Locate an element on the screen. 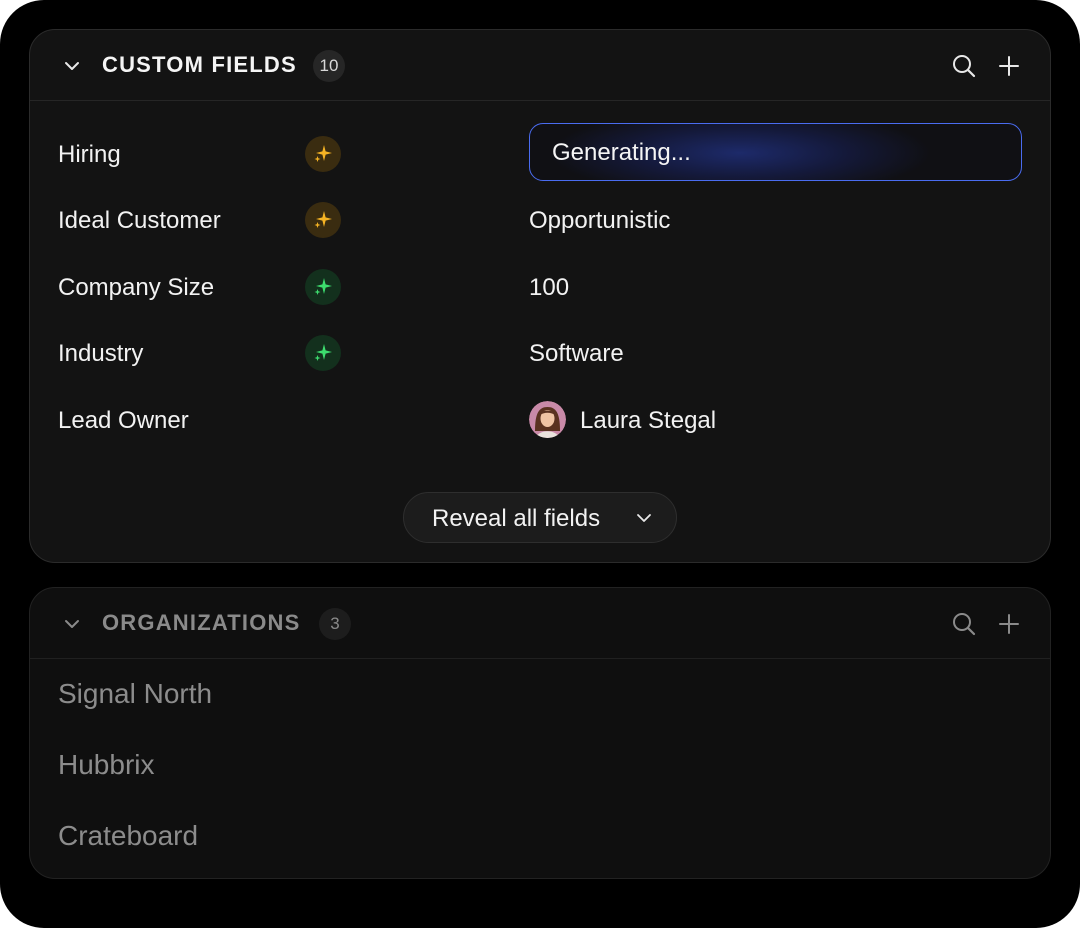 The image size is (1080, 928). reveal-all-fields-button: Reveal all fields is located at coordinates (540, 517).